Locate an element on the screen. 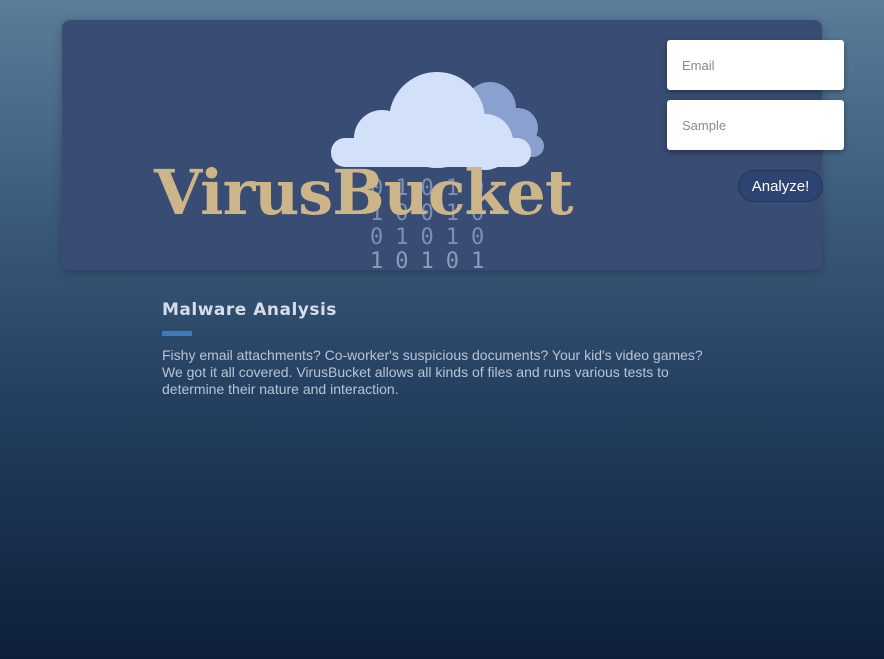 The image size is (884, 659). title-underline is located at coordinates (177, 333).